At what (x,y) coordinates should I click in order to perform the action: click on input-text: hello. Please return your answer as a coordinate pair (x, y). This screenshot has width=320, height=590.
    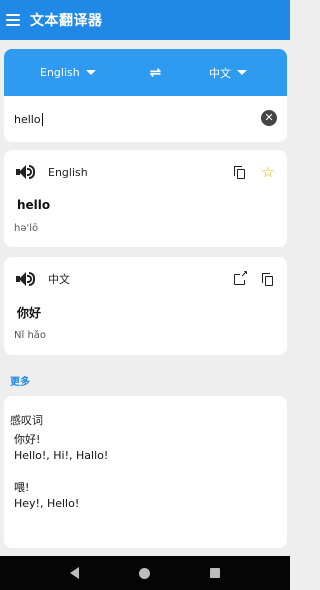
    Looking at the image, I should click on (27, 119).